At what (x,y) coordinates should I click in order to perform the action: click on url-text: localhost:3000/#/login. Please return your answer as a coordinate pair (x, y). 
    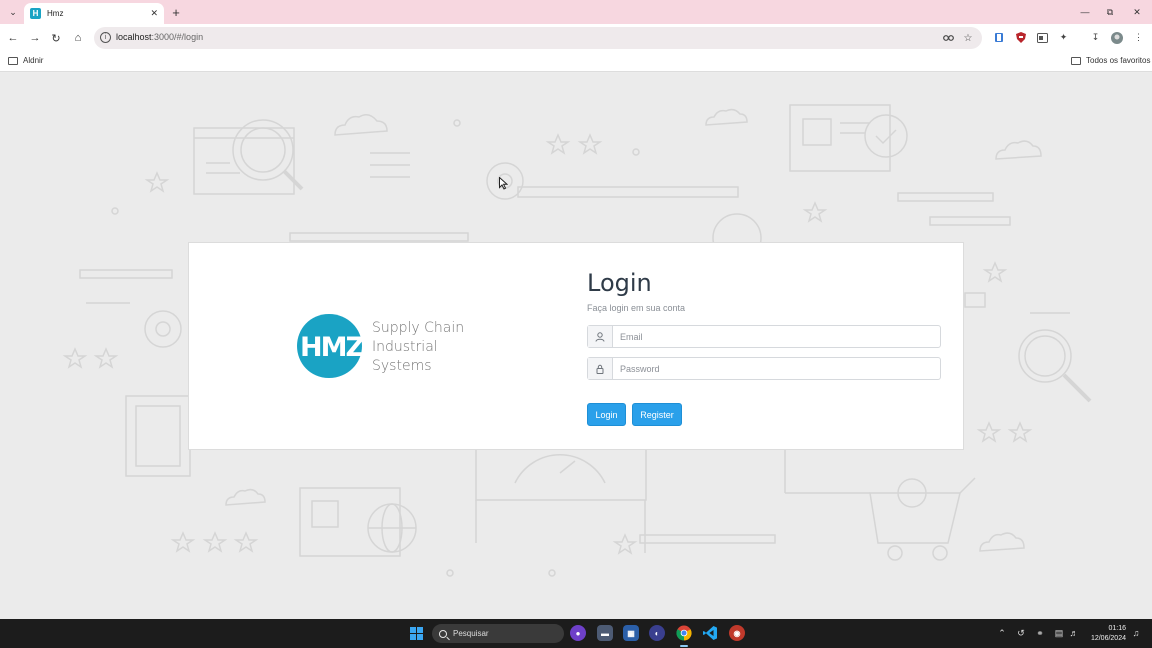
    Looking at the image, I should click on (159, 37).